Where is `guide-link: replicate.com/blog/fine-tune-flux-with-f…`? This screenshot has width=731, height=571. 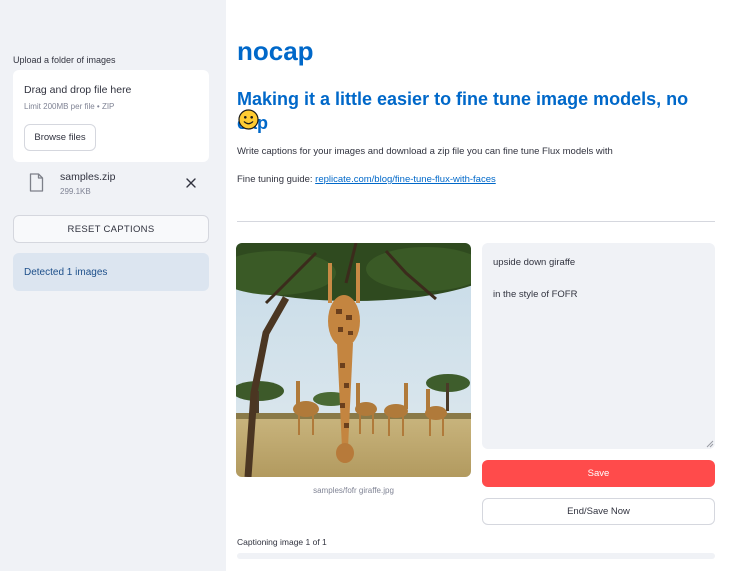
guide-link: replicate.com/blog/fine-tune-flux-with-f… is located at coordinates (405, 179).